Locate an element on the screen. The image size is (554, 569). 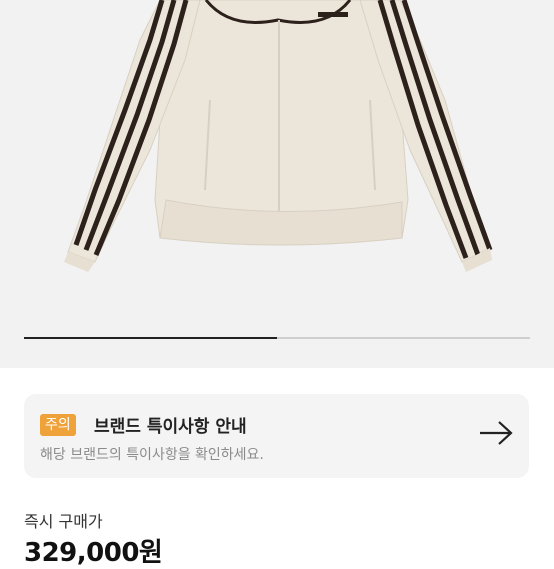
notice-description: 해당 브랜드의 특이사항을 확인하세요. is located at coordinates (152, 455).